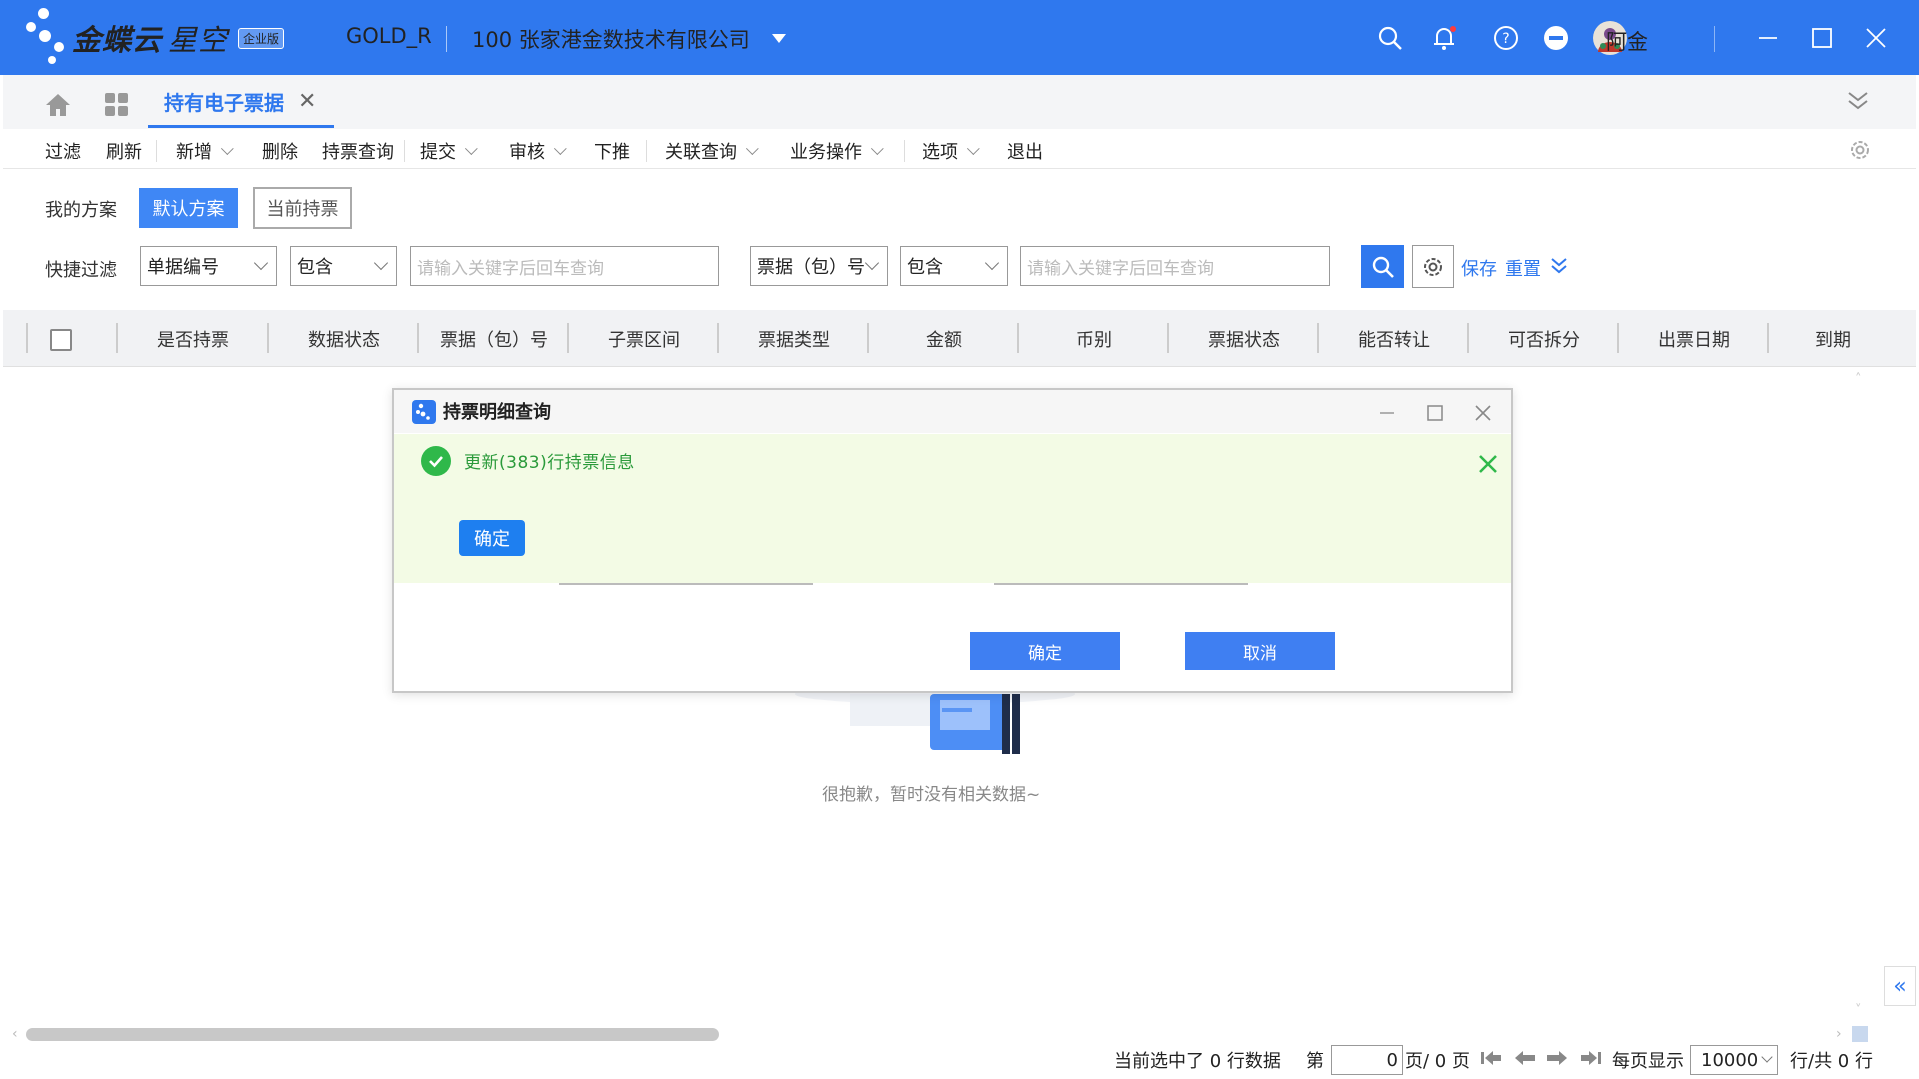  I want to click on username: 阿金, so click(1627, 41).